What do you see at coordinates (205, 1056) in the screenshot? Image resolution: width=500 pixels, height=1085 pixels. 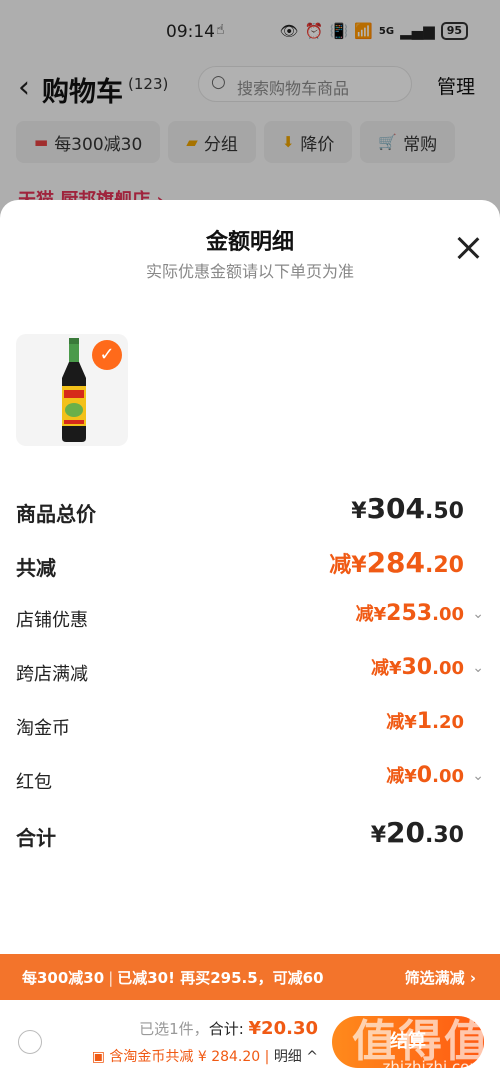 I see `coin-discount-info: ▣ 含淘金币共减 ¥ 284.20 | 明细 ^` at bounding box center [205, 1056].